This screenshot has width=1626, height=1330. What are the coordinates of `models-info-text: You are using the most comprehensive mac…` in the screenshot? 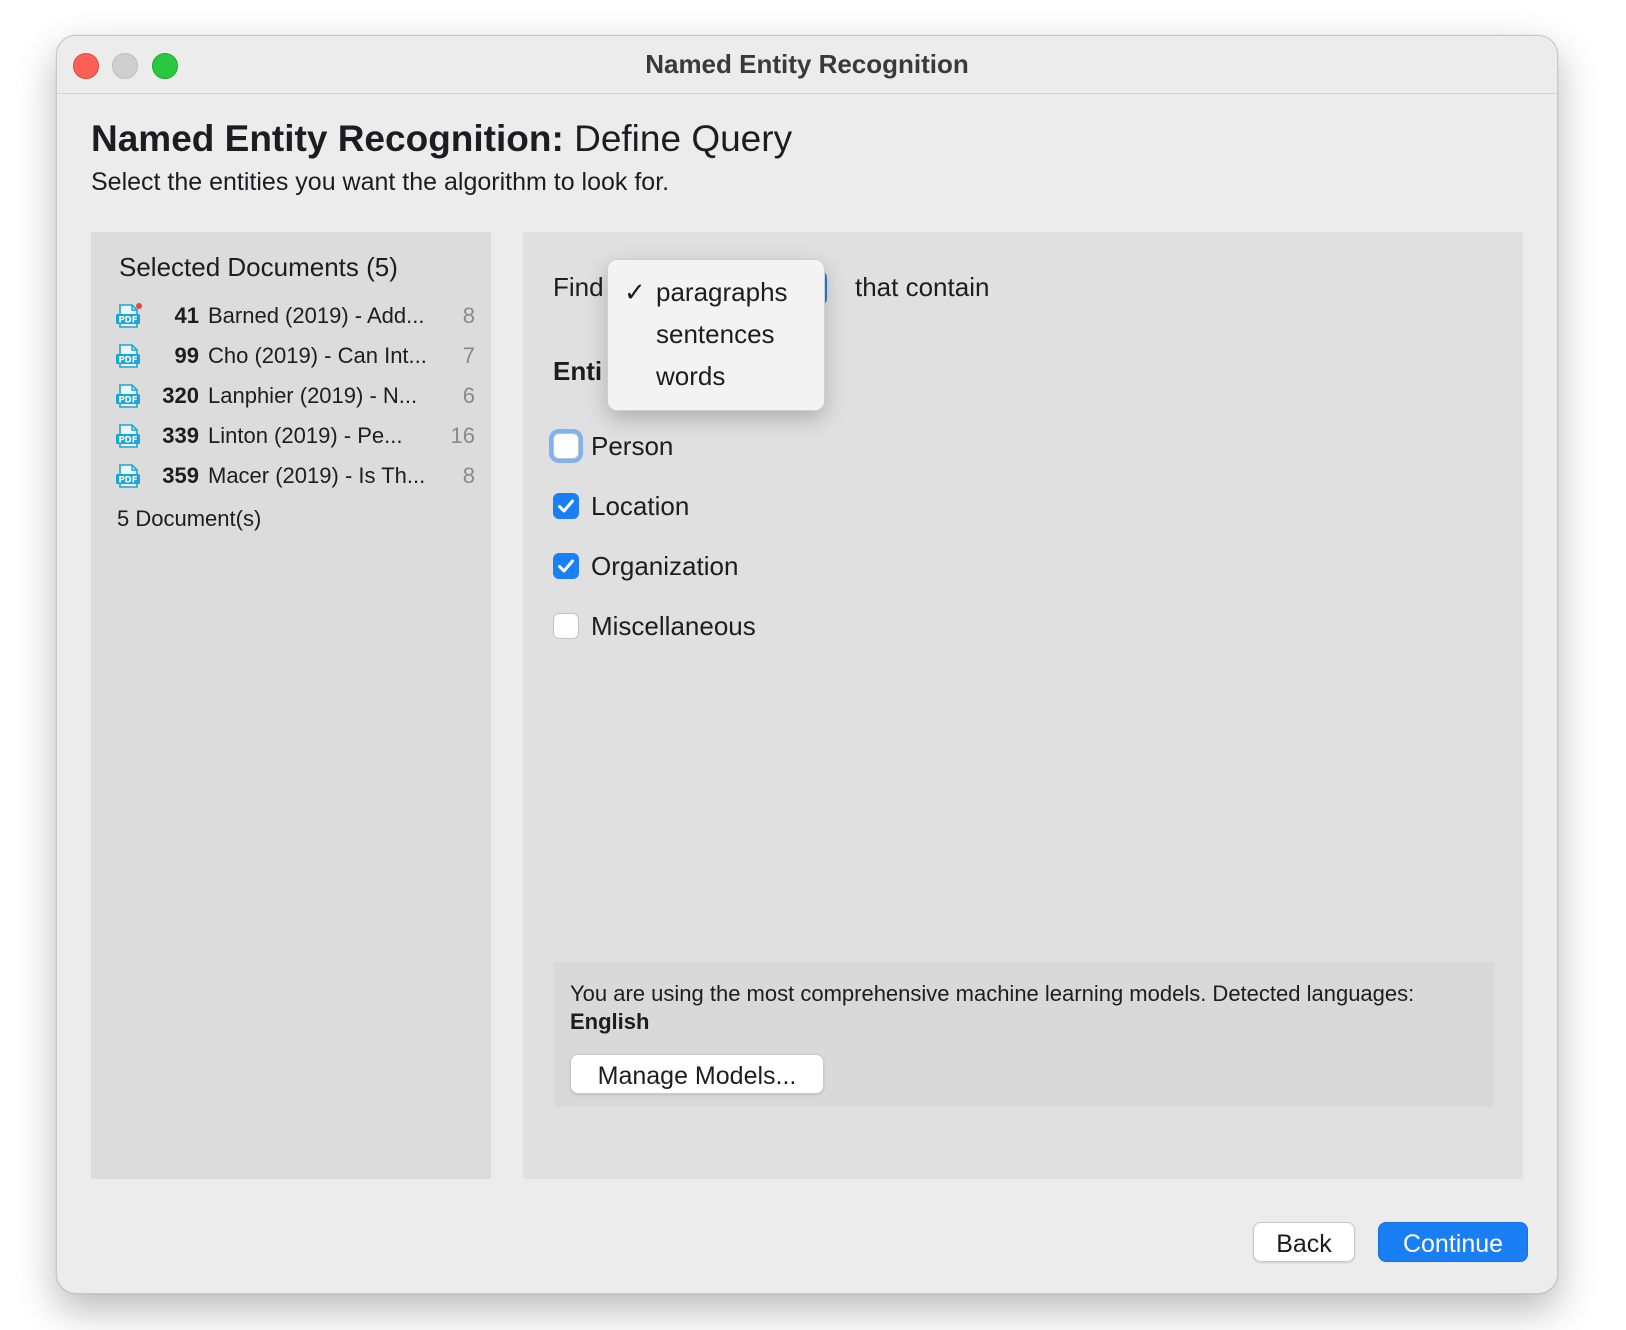 It's located at (1020, 1008).